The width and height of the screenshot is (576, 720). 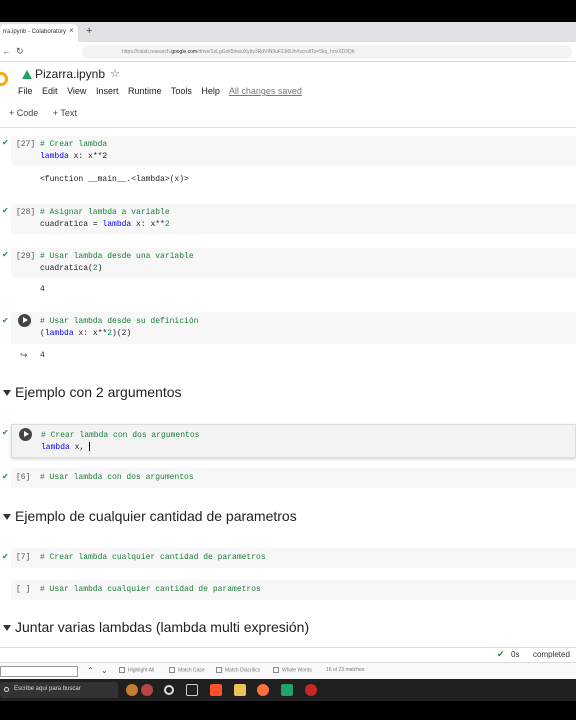 What do you see at coordinates (35, 32) in the screenshot?
I see `tab-title: rra.ipynb - Colaboratory` at bounding box center [35, 32].